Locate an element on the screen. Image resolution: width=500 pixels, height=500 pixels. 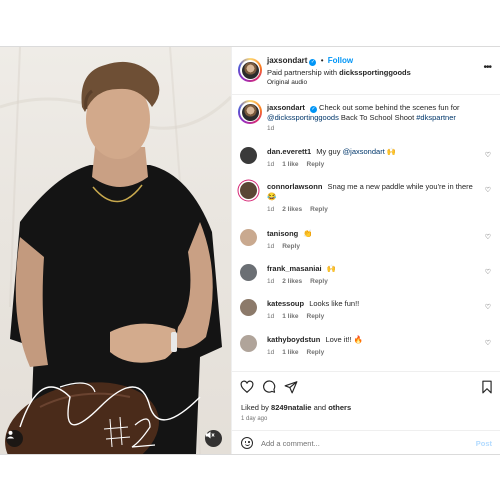
liked-by-line: Liked by 8249natalie and others is located at coordinates (296, 407).